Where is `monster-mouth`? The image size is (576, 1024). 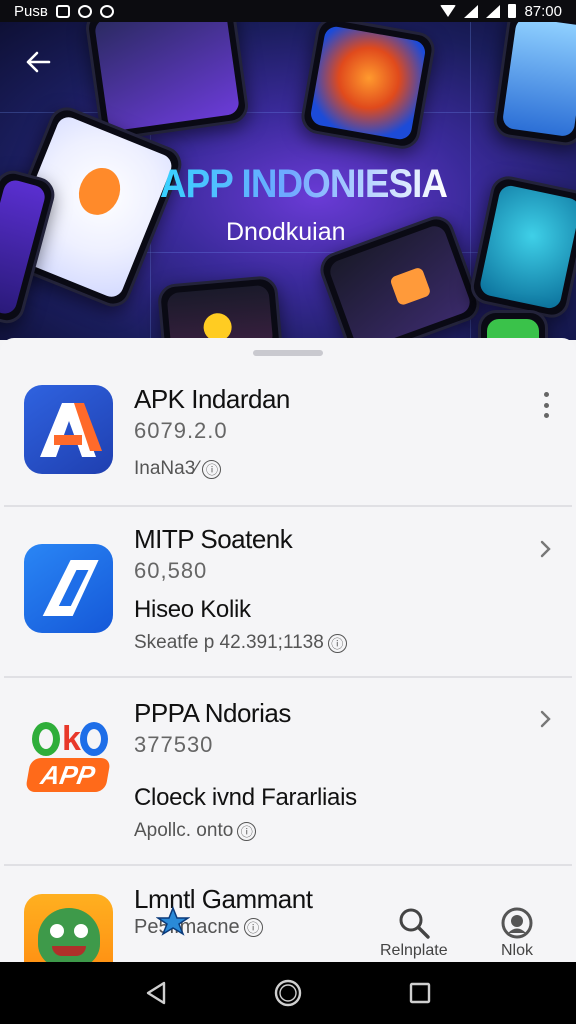 monster-mouth is located at coordinates (69, 951).